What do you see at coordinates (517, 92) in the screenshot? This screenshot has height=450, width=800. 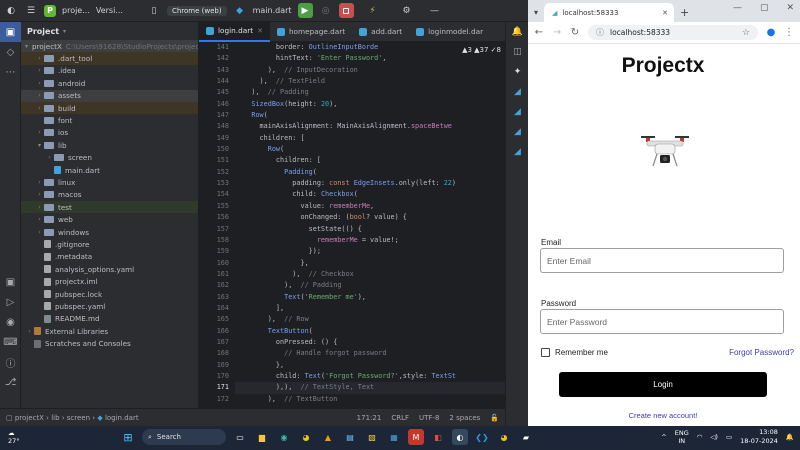 I see `flutter-inspector-icon: ◢` at bounding box center [517, 92].